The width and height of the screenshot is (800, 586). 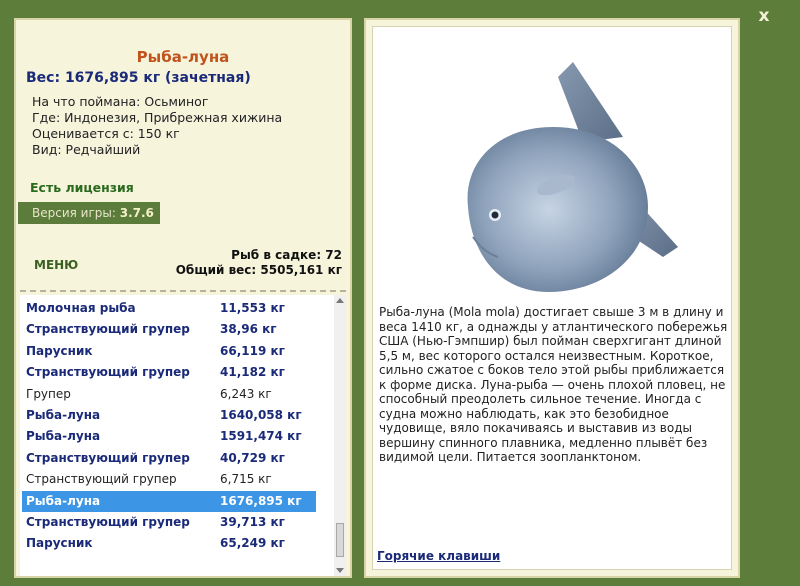 What do you see at coordinates (106, 133) in the screenshot?
I see `value-text: Оценивается с: 150 кг` at bounding box center [106, 133].